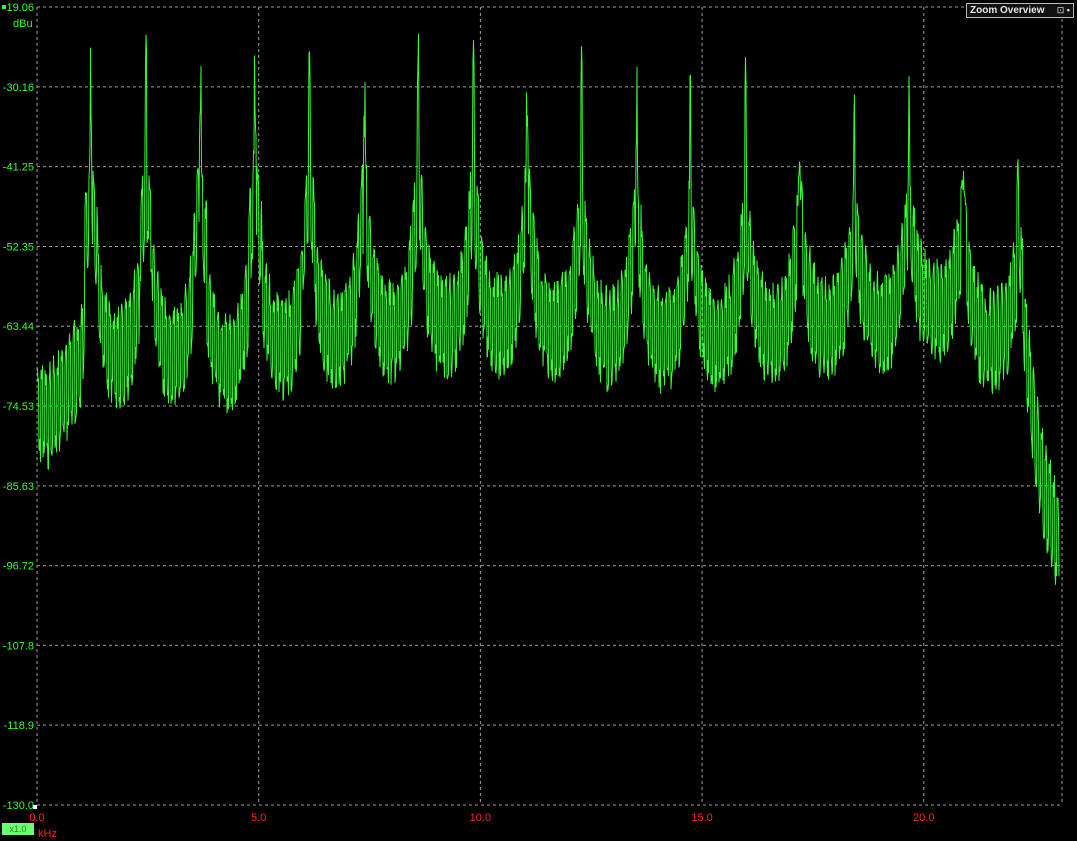 Image resolution: width=1077 pixels, height=841 pixels. I want to click on cursor-marker, so click(35, 807).